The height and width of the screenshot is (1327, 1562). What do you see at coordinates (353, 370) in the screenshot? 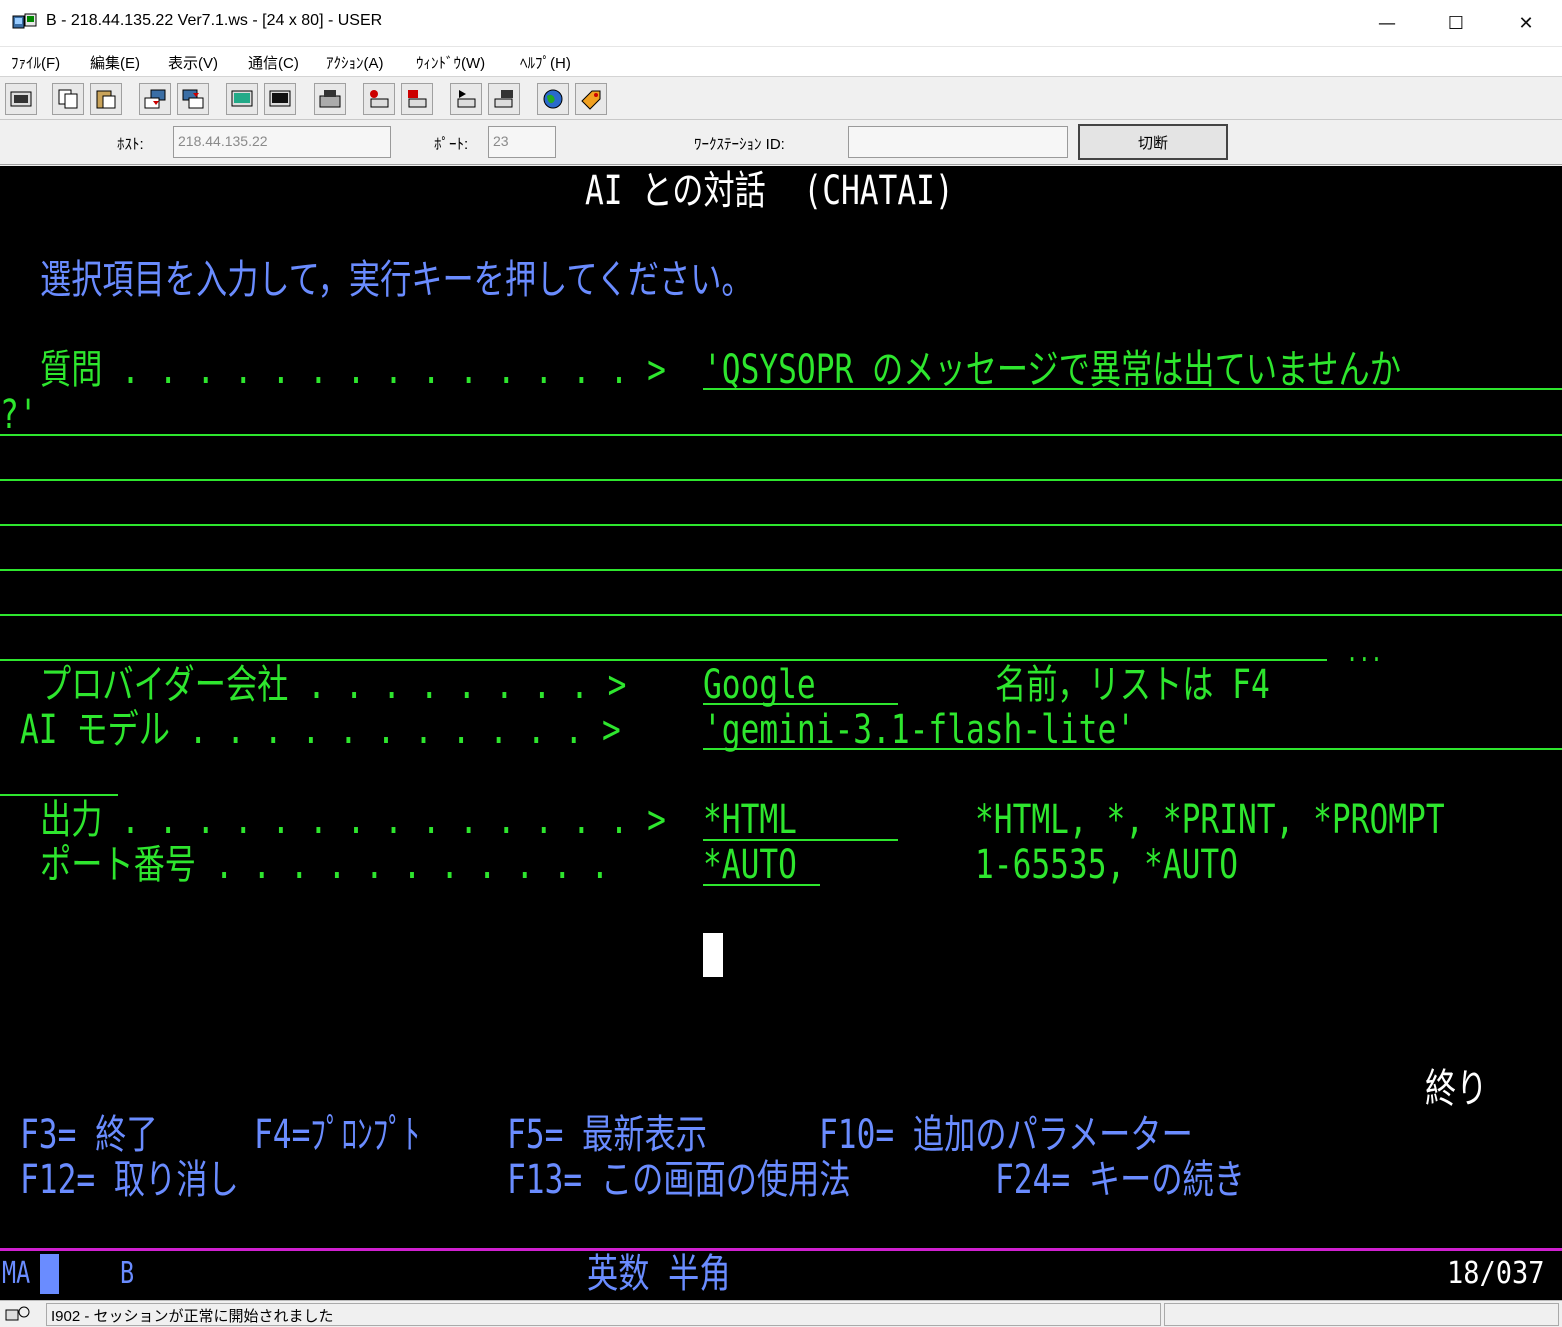
I see `question-label: 質問 . . . . . . . . . . . . . . >` at bounding box center [353, 370].